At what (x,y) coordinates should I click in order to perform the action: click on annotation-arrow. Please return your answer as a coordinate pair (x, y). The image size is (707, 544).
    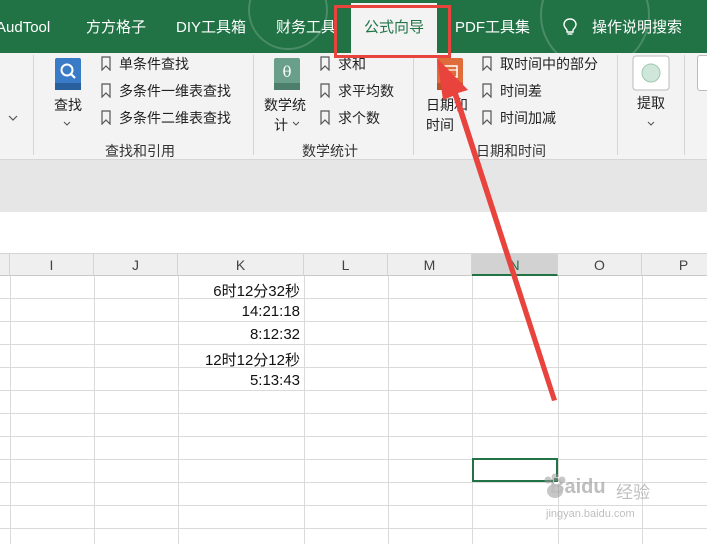
    Looking at the image, I should click on (497, 229).